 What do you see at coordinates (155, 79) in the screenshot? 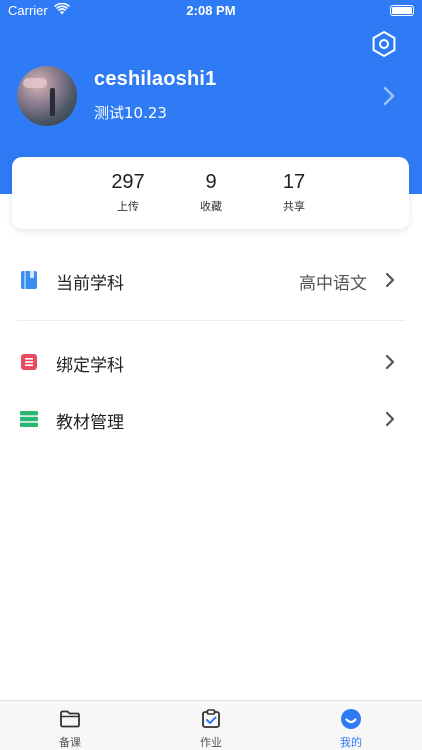
I see `username: ceshilaoshi1` at bounding box center [155, 79].